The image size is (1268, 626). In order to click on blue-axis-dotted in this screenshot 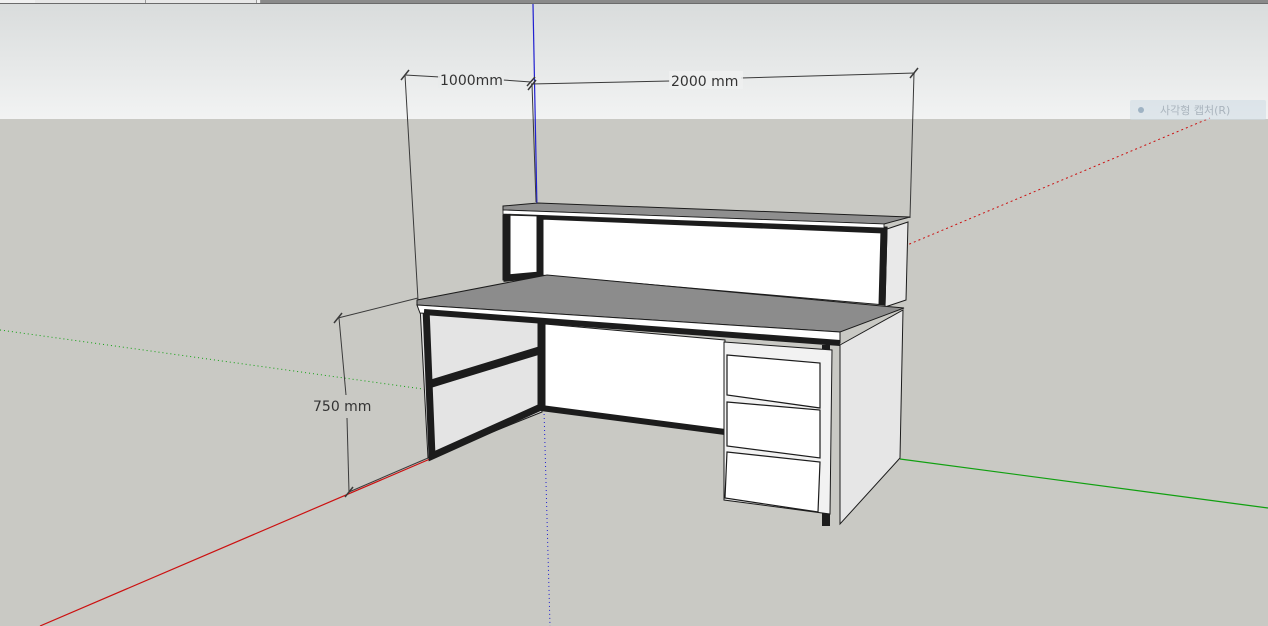, I will do `click(547, 517)`.